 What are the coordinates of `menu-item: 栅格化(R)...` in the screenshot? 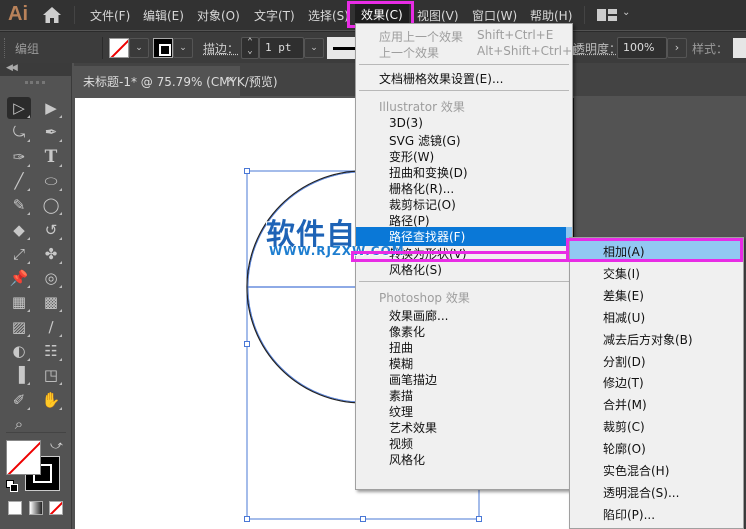 It's located at (464, 188).